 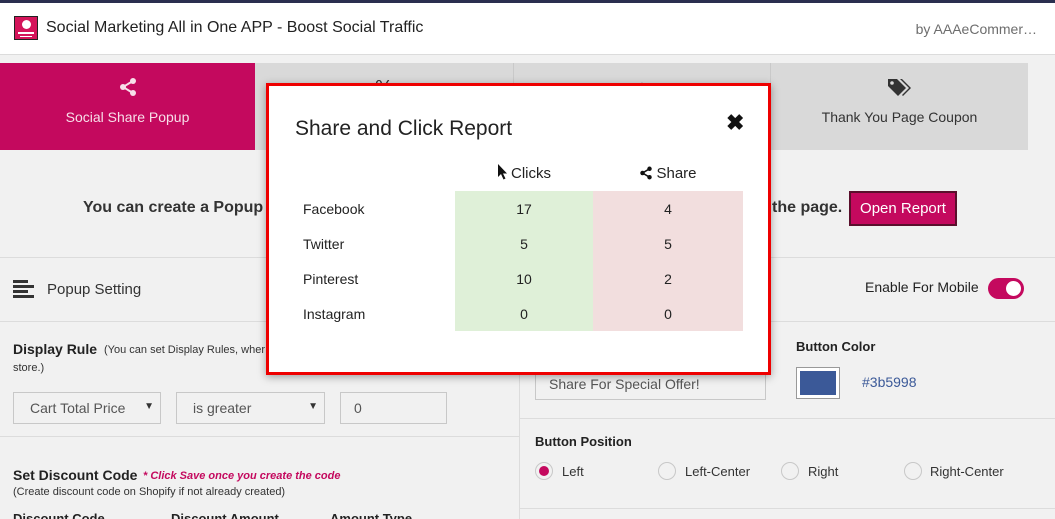 What do you see at coordinates (524, 278) in the screenshot?
I see `clicks-count: 10` at bounding box center [524, 278].